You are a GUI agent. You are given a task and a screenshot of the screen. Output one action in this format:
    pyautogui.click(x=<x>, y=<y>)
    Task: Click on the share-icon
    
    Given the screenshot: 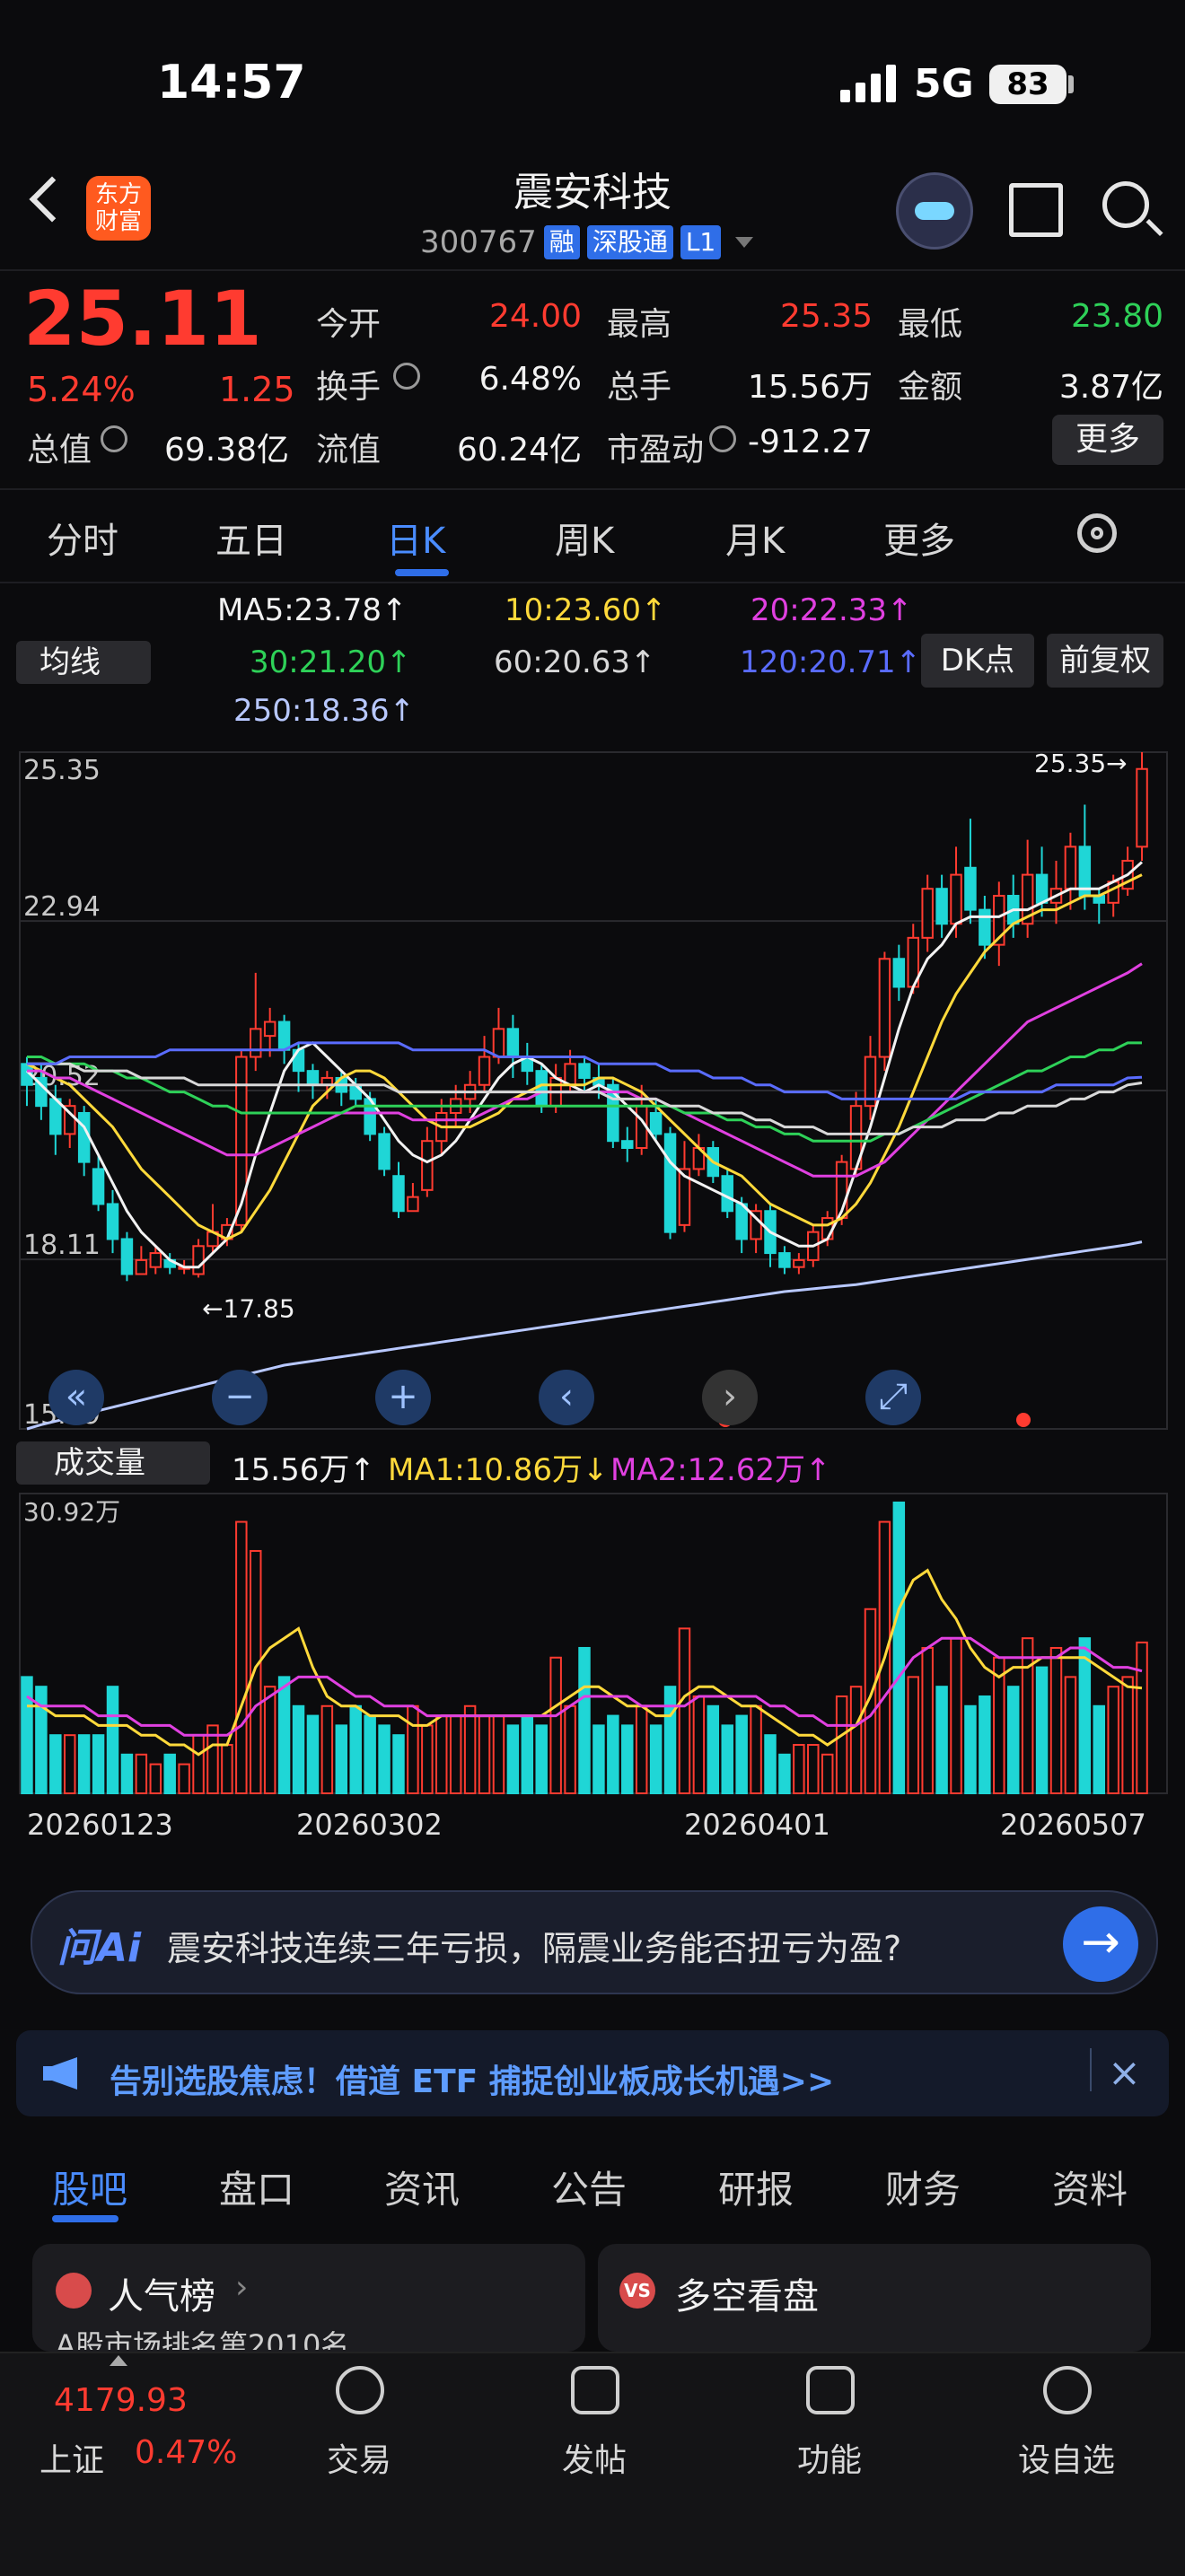 What is the action you would take?
    pyautogui.click(x=1036, y=210)
    